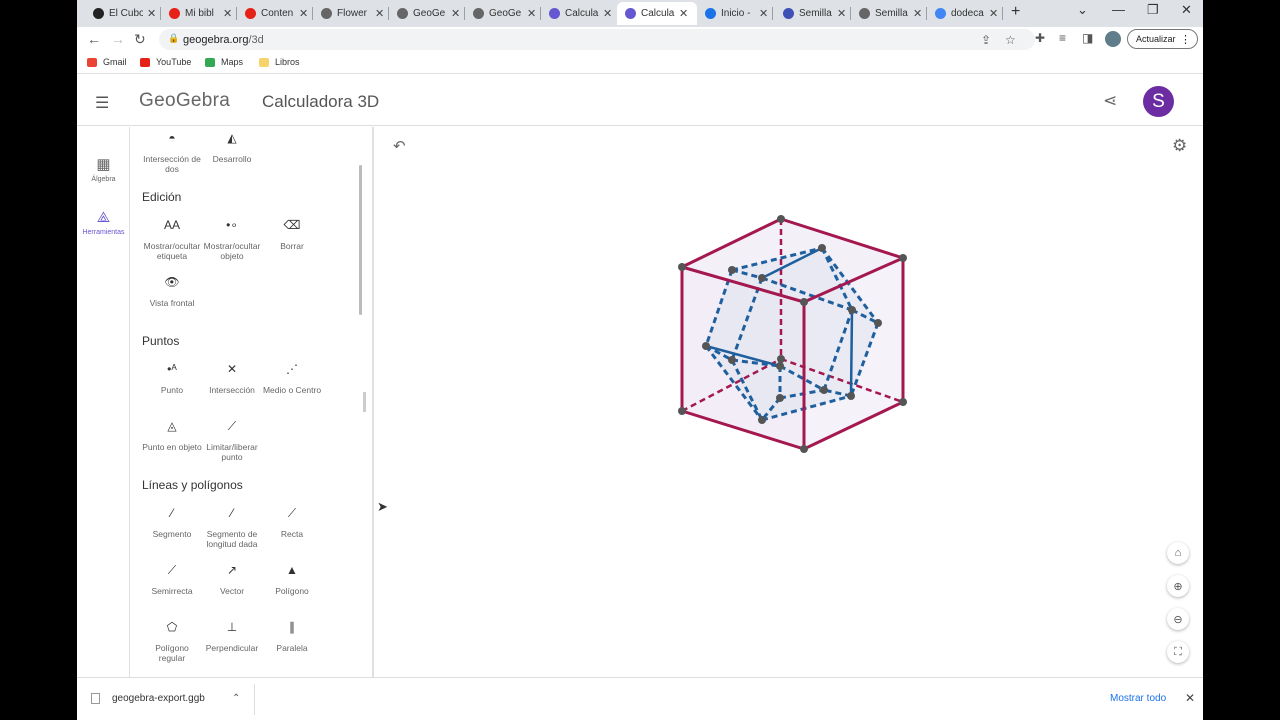  What do you see at coordinates (232, 580) in the screenshot?
I see `tool-vector: ↗ Vector` at bounding box center [232, 580].